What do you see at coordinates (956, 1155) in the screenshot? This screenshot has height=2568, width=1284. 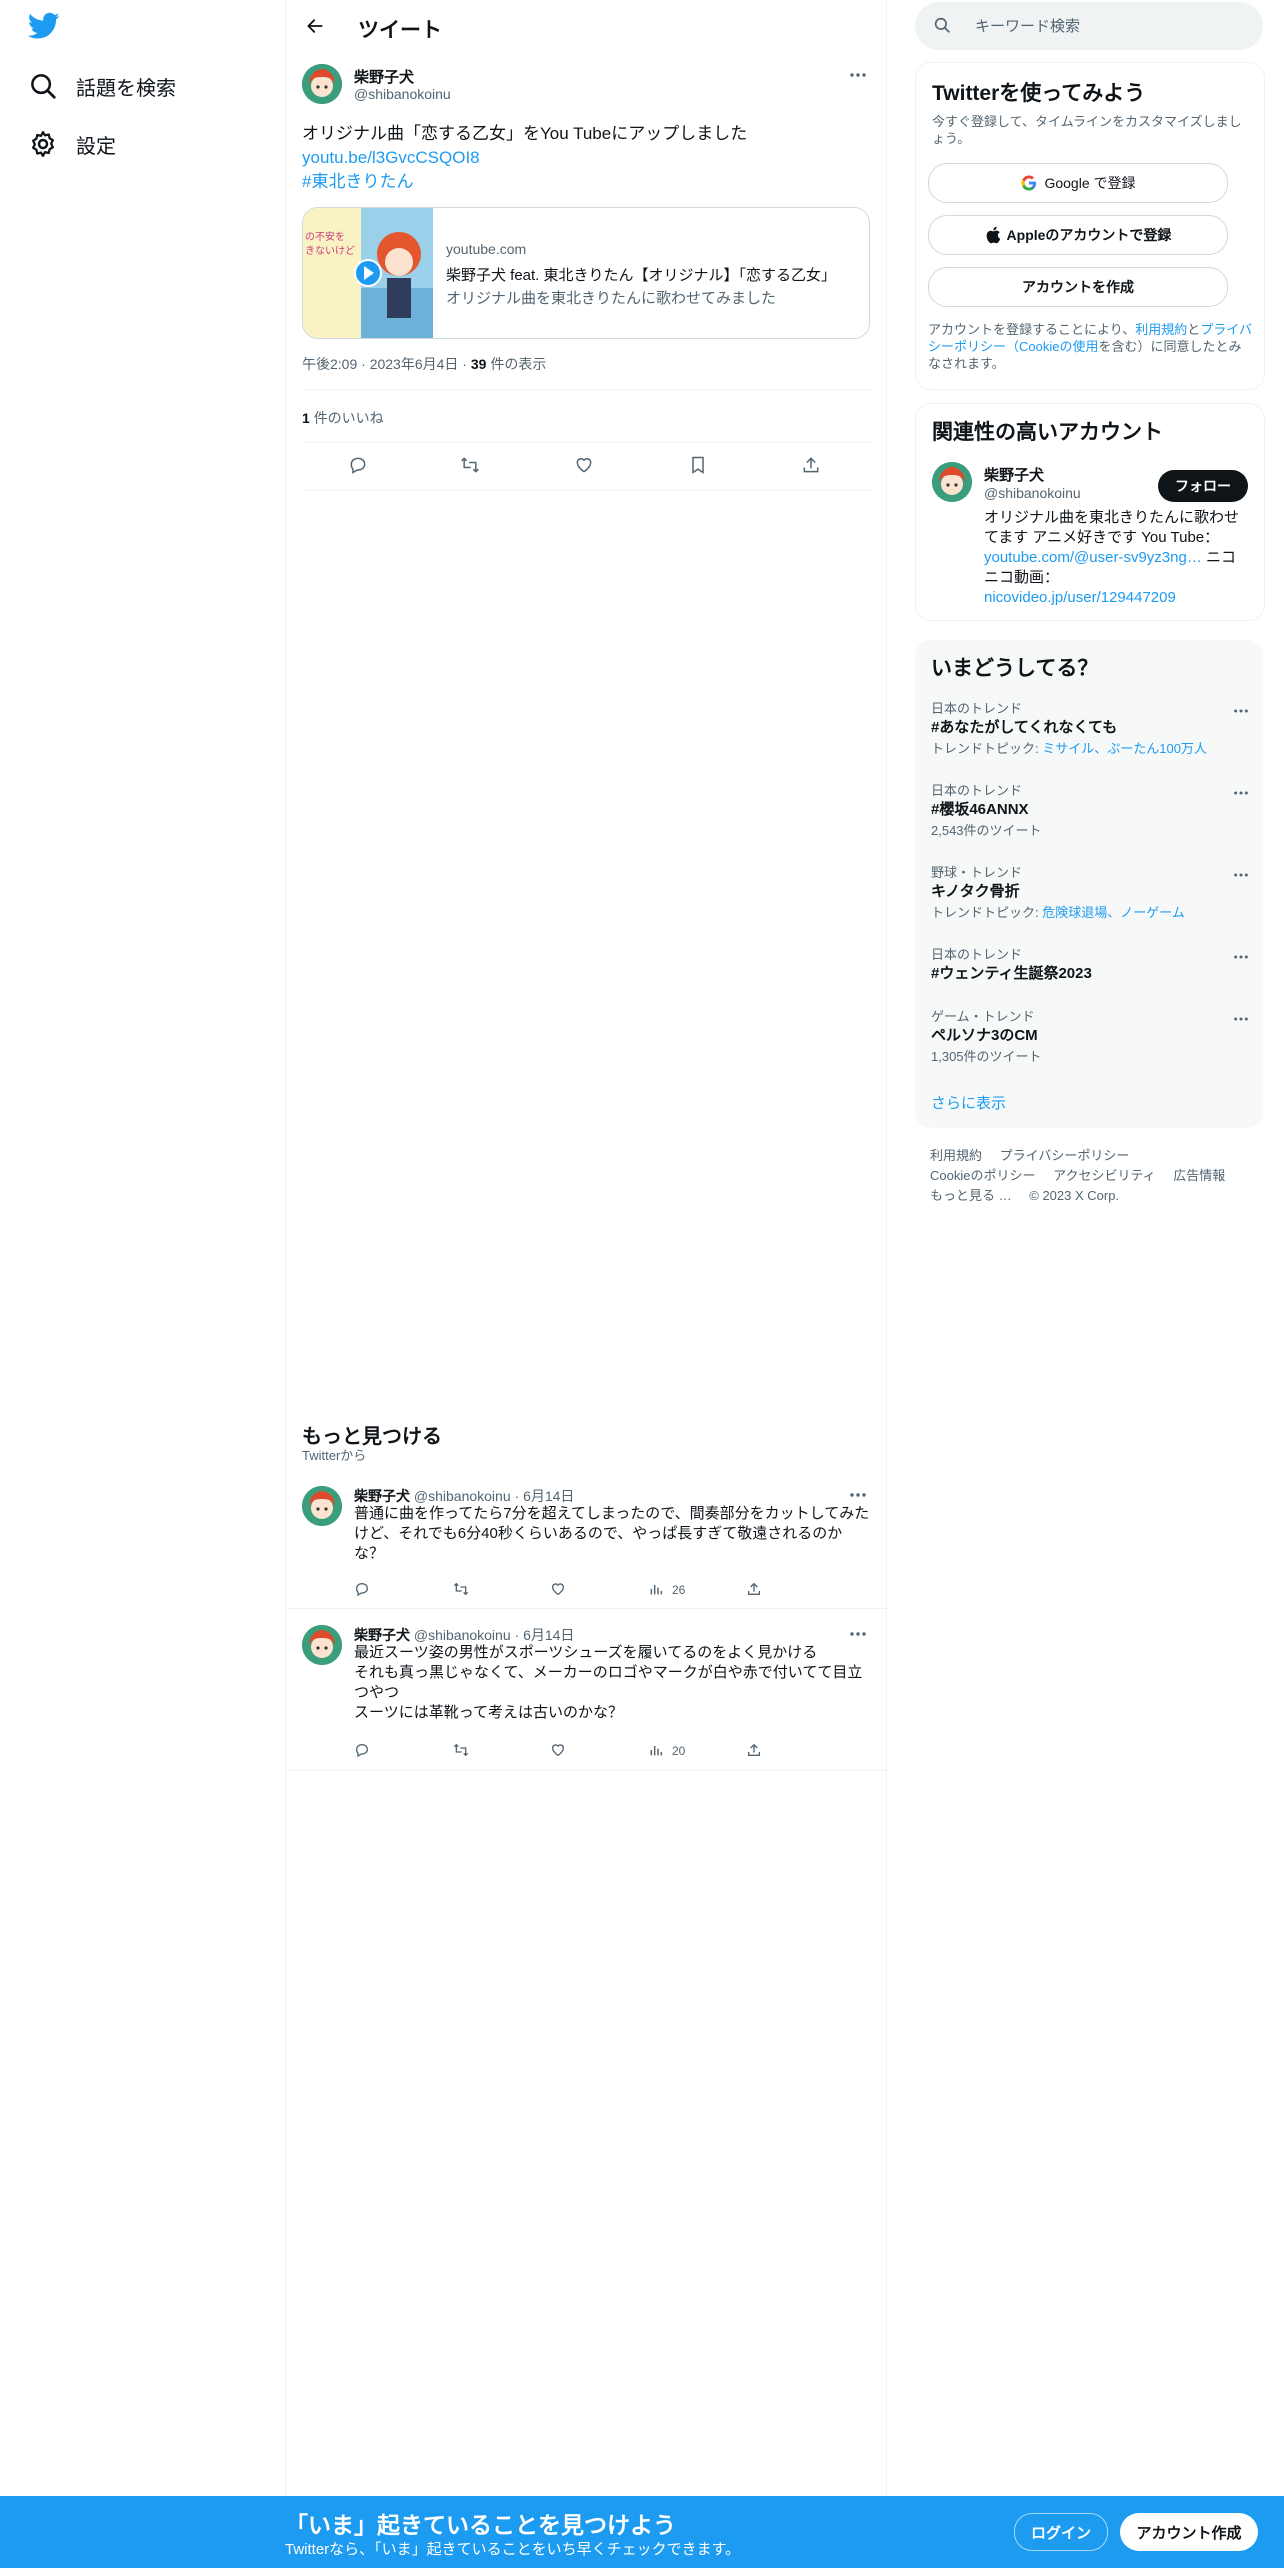 I see `footer-terms-link: 利用規約` at bounding box center [956, 1155].